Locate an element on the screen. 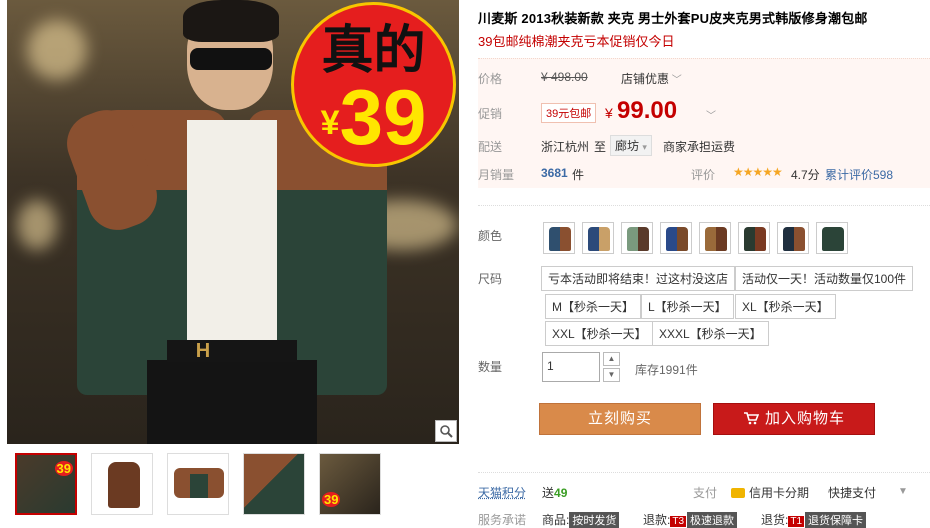 Image resolution: width=930 pixels, height=528 pixels. quantity-increase-button: ▲ is located at coordinates (611, 359).